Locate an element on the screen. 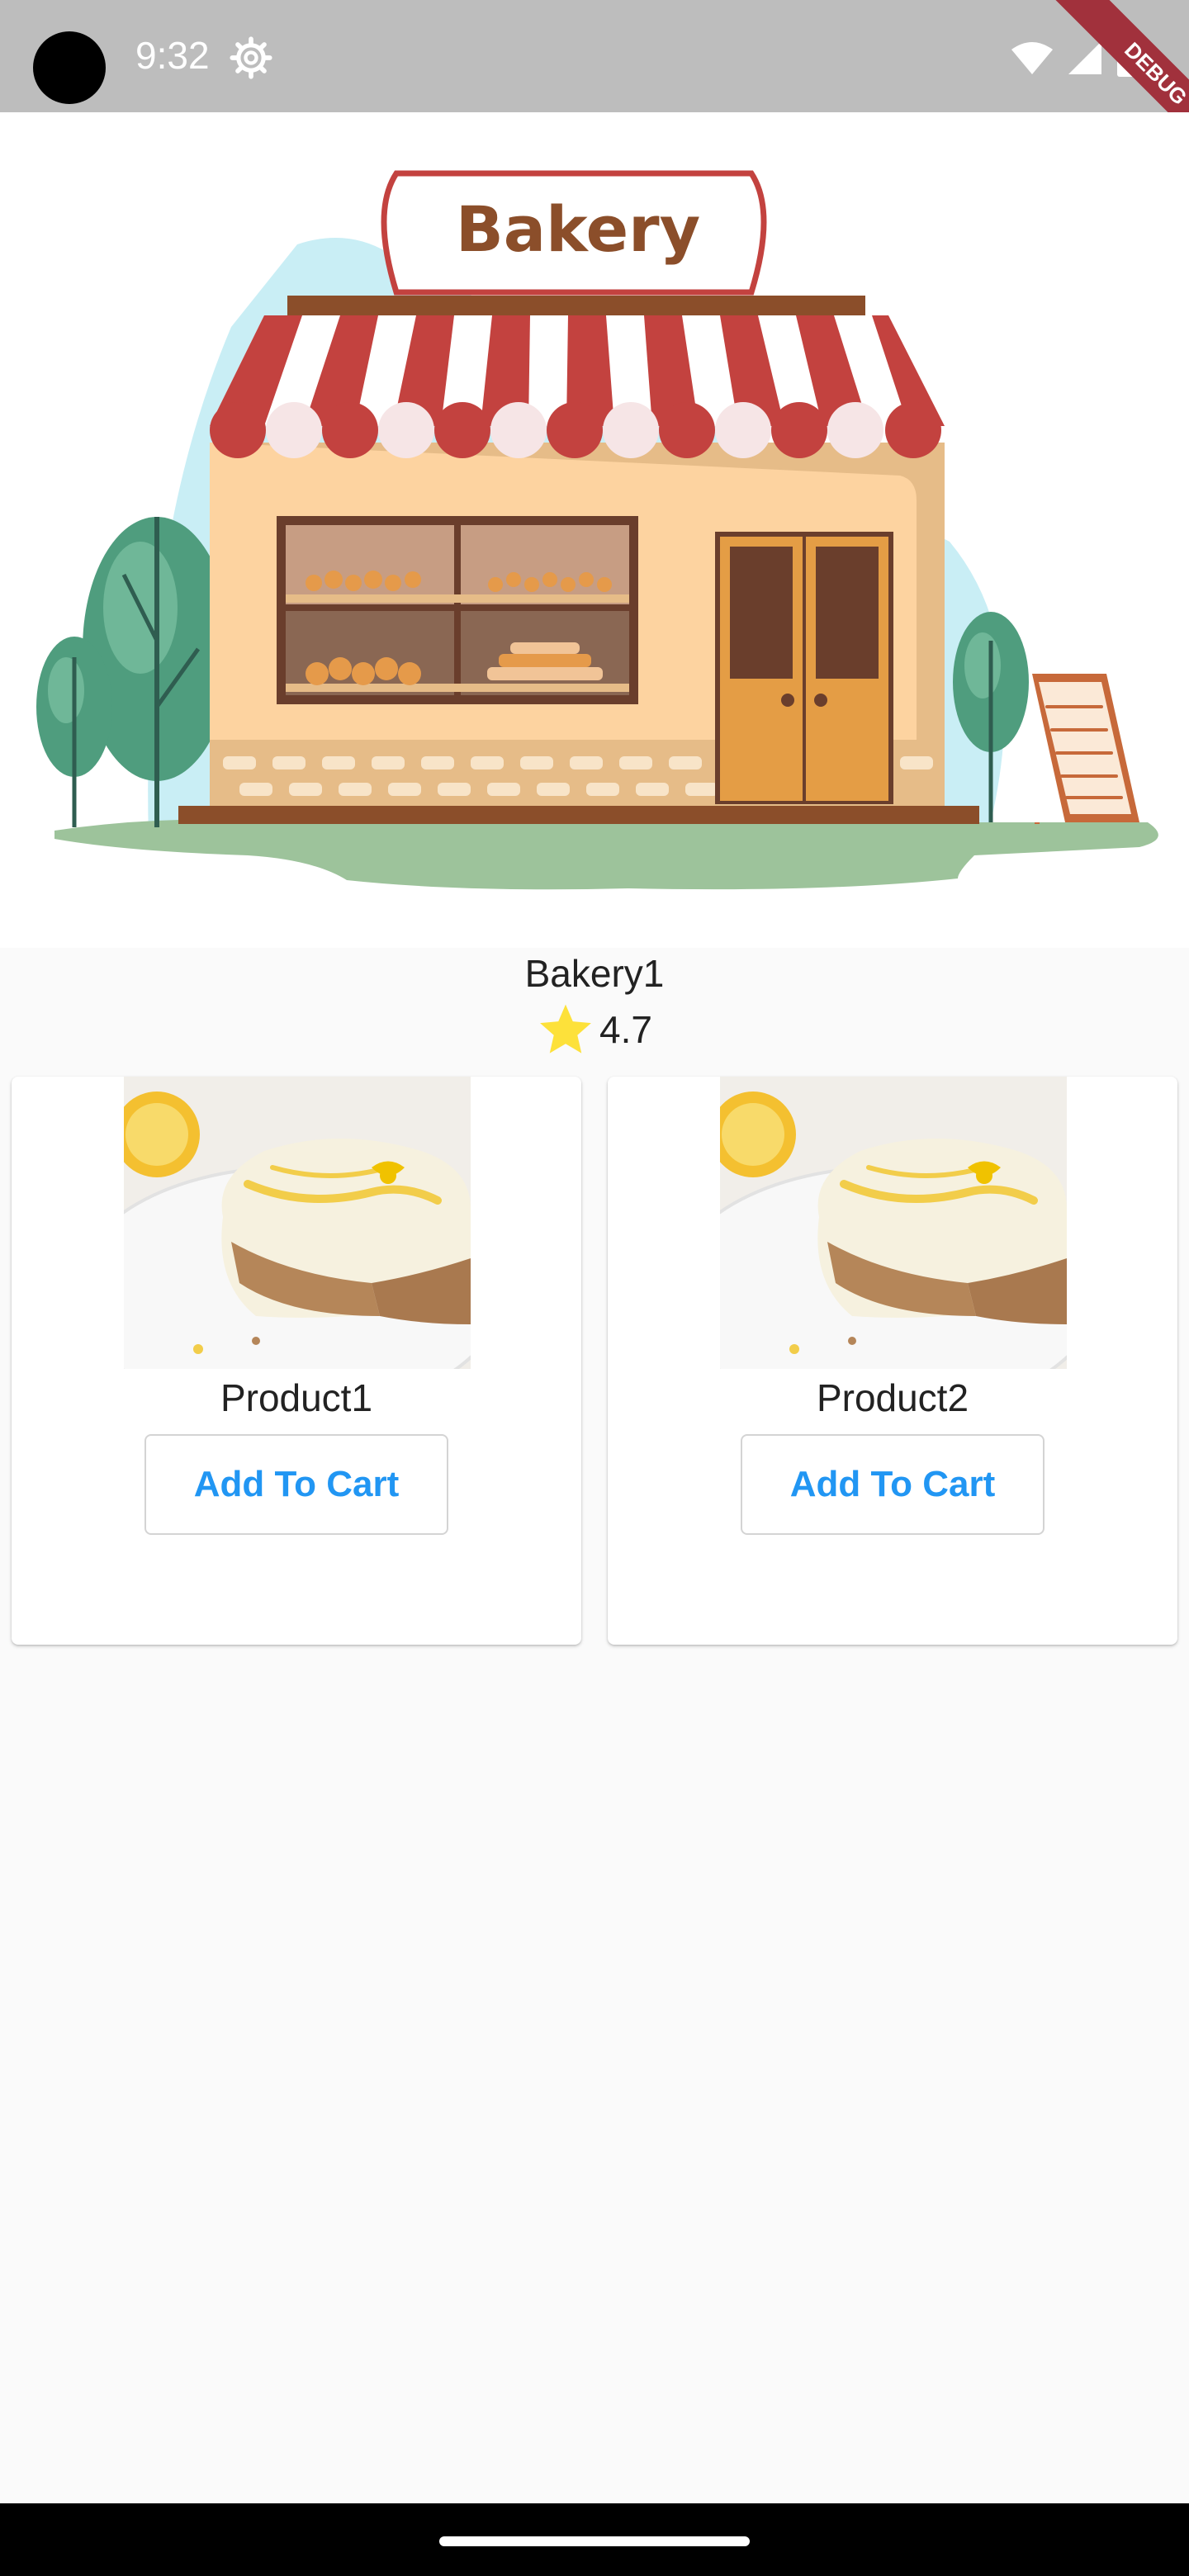  status-bar: 9:32 DEBUG is located at coordinates (594, 86).